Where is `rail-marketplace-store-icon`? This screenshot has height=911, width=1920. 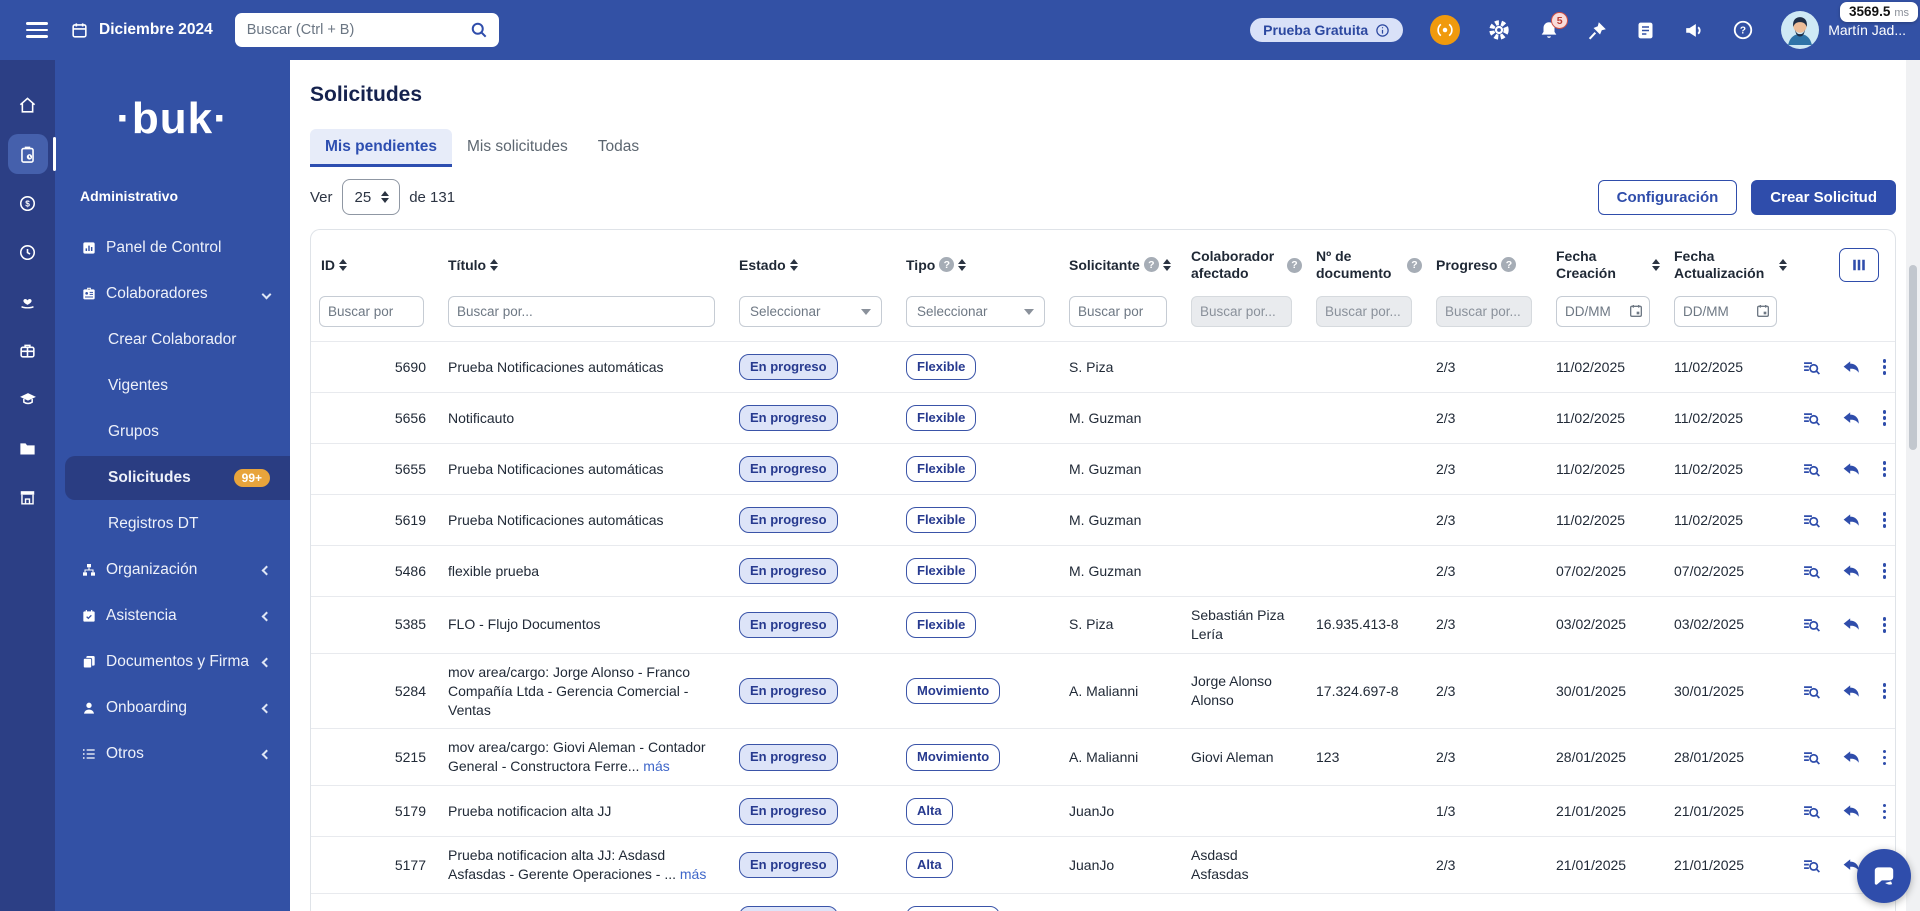 rail-marketplace-store-icon is located at coordinates (28, 497).